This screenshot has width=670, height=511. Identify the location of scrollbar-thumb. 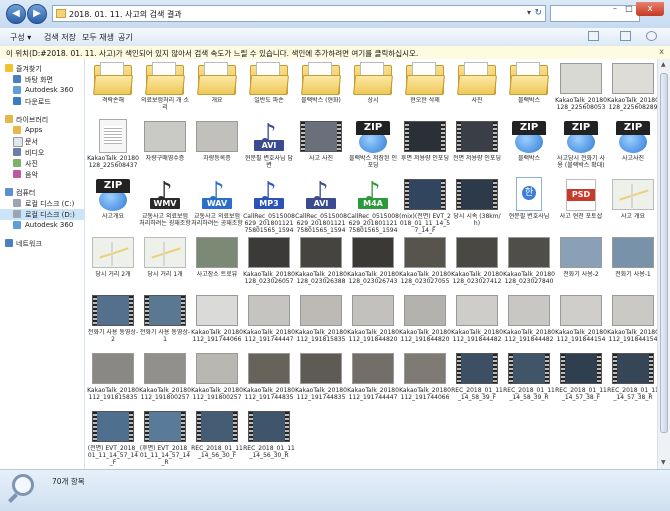
(664, 253).